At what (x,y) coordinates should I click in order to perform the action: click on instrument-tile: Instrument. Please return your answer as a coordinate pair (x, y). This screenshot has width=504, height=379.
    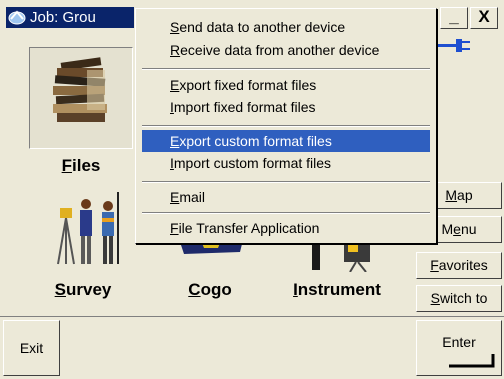
    Looking at the image, I should click on (337, 271).